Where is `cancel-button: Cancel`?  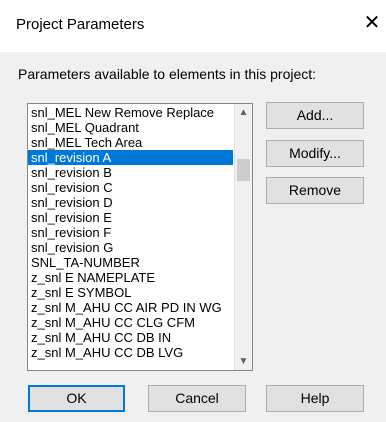
cancel-button: Cancel is located at coordinates (197, 398).